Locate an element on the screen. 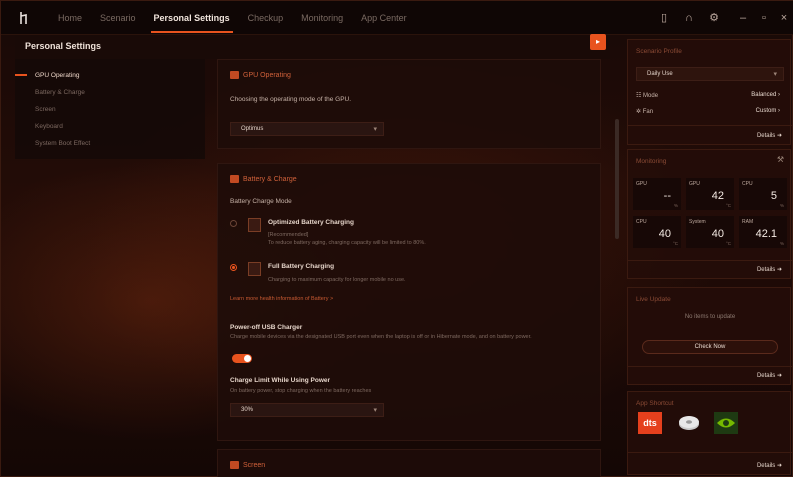  usb-charger-title: Power-off USB Charger is located at coordinates (266, 327).